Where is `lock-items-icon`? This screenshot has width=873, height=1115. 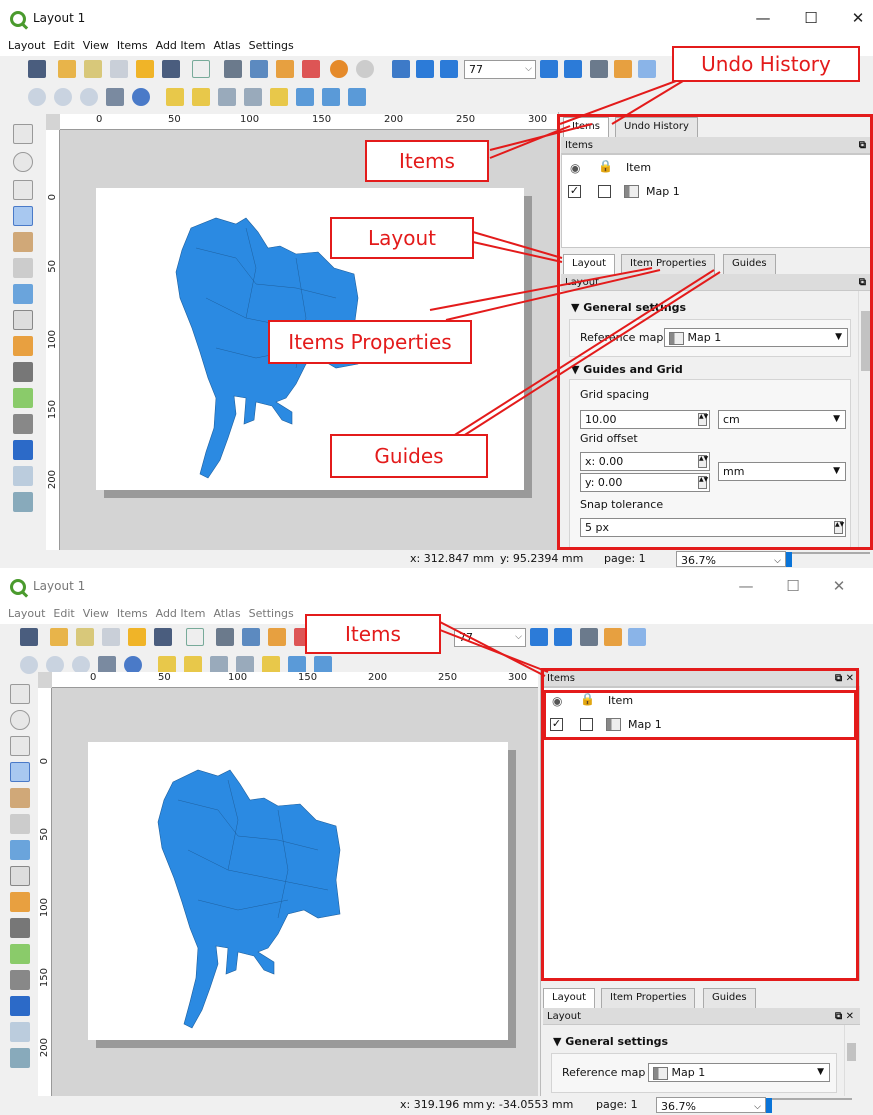
lock-items-icon is located at coordinates (357, 97).